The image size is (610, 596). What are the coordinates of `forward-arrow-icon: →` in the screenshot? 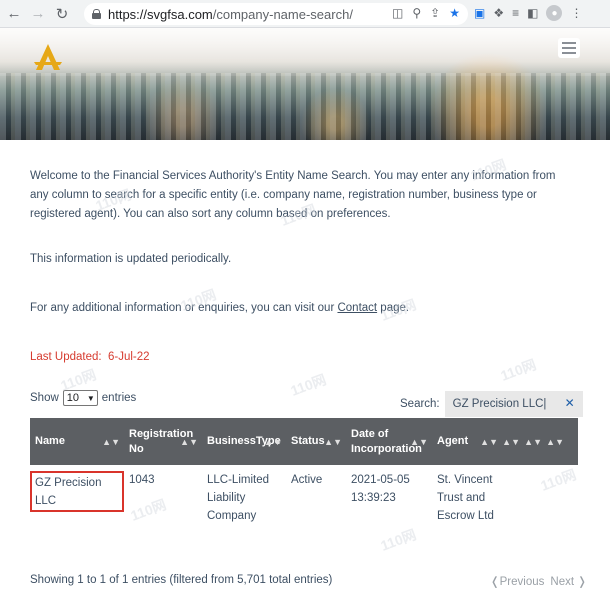 It's located at (38, 14).